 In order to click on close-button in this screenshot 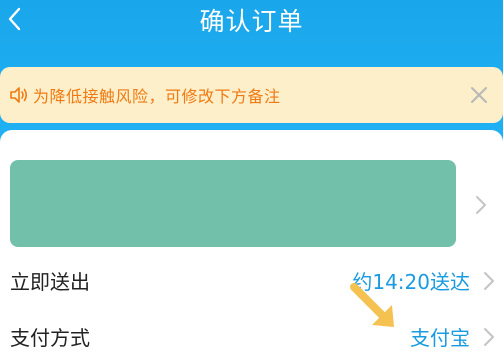, I will do `click(479, 95)`.